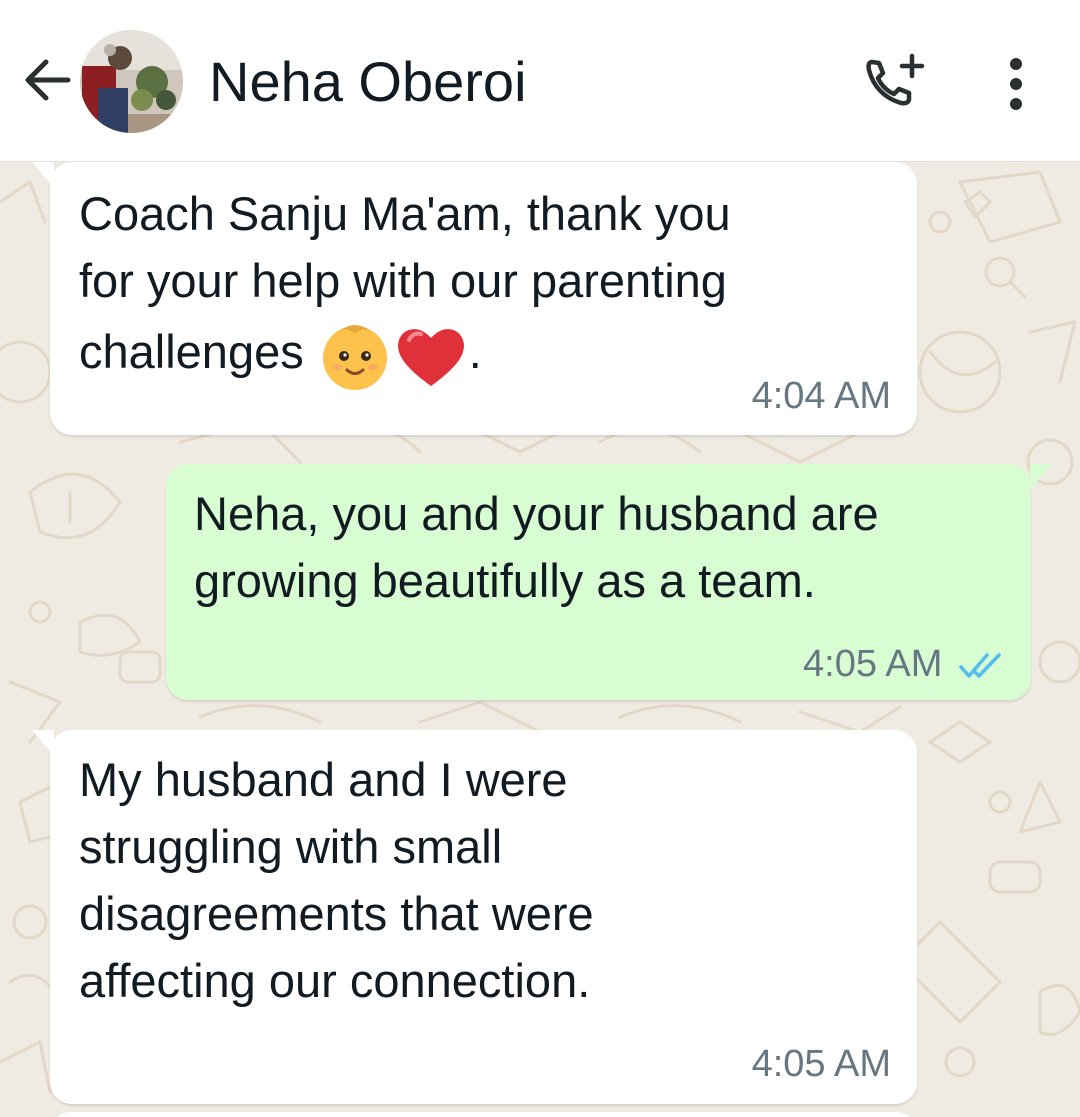 Image resolution: width=1080 pixels, height=1117 pixels. I want to click on message-line: growing beautifully as a team., so click(505, 580).